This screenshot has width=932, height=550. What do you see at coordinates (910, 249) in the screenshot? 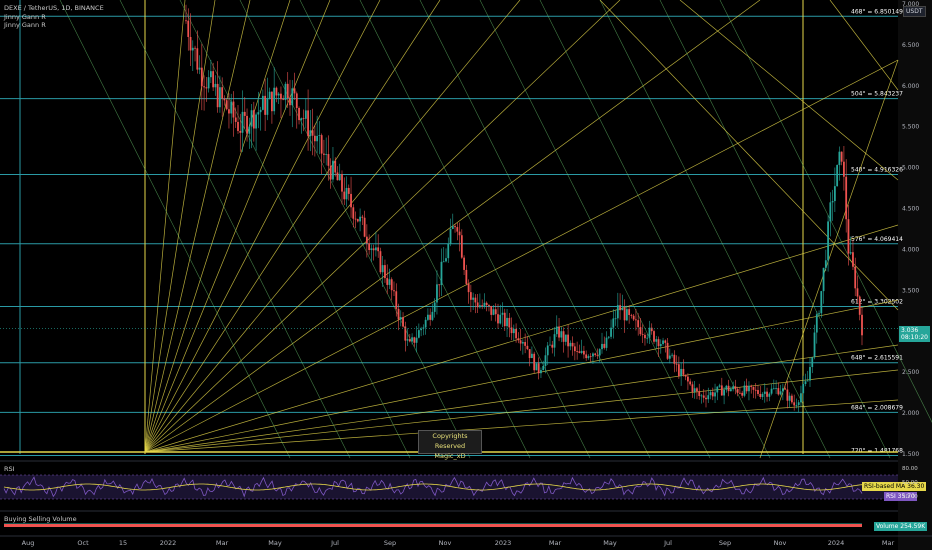
I see `price-axis-tick: 4.000` at bounding box center [910, 249].